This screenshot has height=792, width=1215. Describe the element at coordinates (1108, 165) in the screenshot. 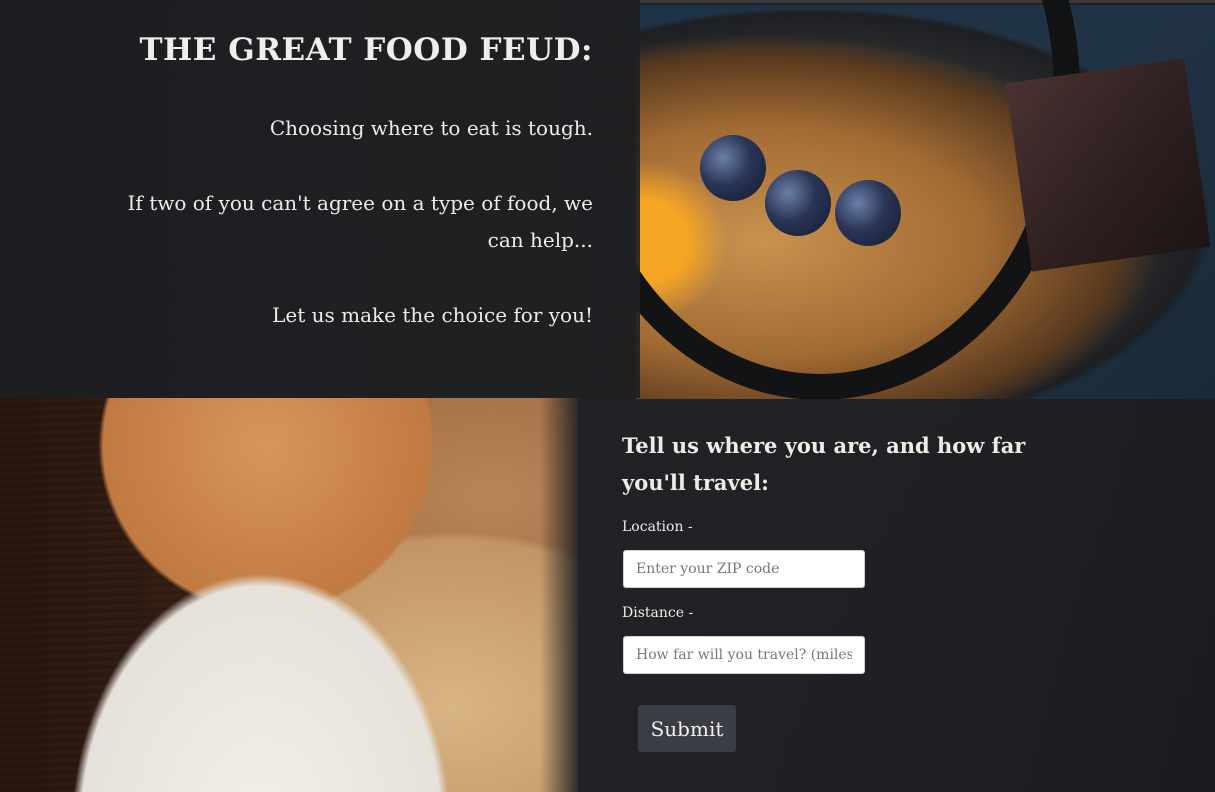

I see `chocolate-pieces-decoration` at that location.